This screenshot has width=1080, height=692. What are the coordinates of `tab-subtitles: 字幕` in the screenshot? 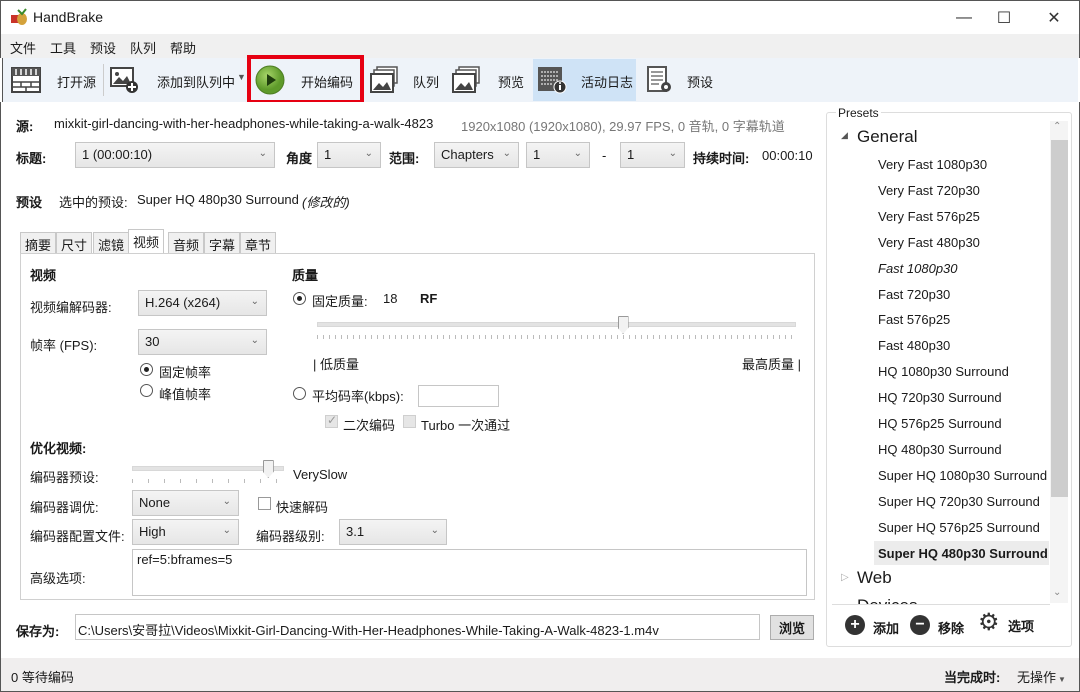 It's located at (222, 243).